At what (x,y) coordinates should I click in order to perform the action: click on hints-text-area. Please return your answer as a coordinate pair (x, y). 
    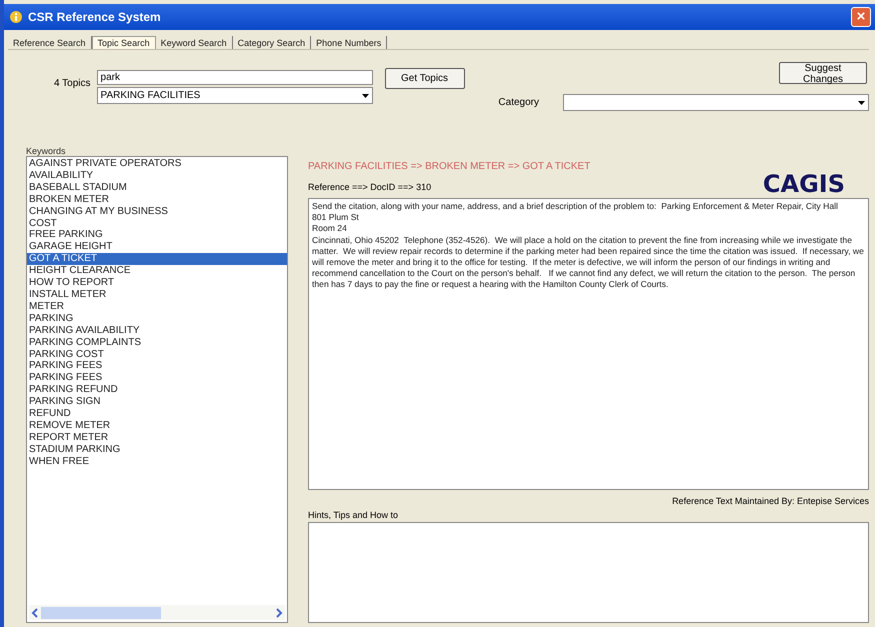
    Looking at the image, I should click on (588, 572).